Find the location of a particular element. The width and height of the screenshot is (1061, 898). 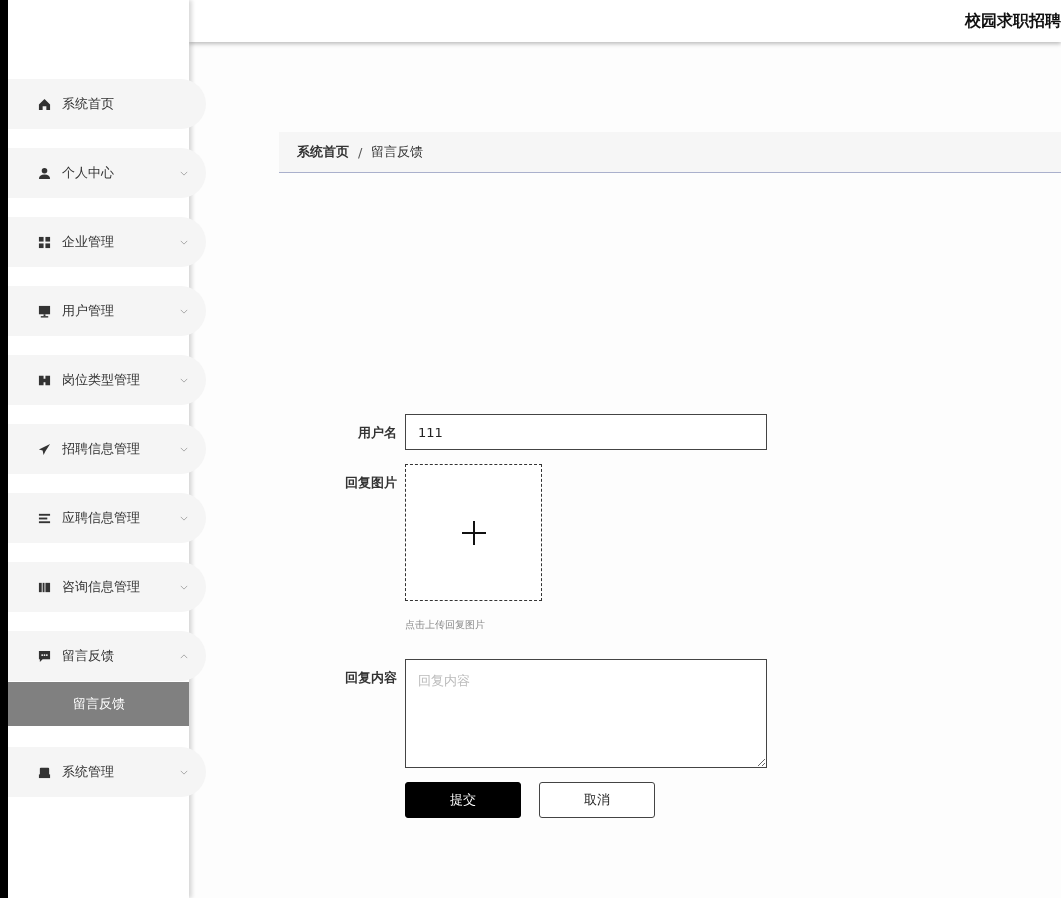

breadcrumb-link: 留言反馈 is located at coordinates (397, 152).